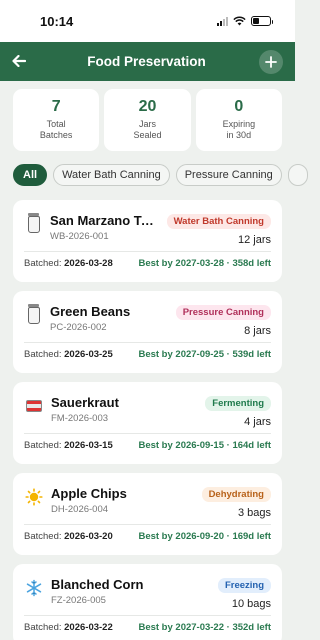 The width and height of the screenshot is (320, 640). I want to click on method-badge: Water Bath Canning, so click(218, 221).